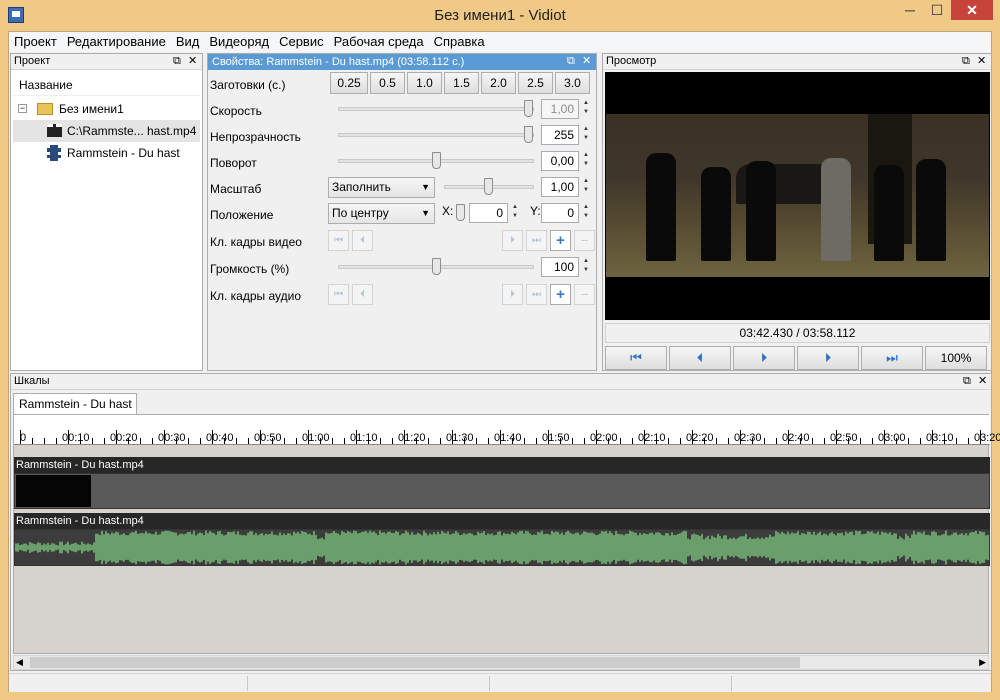  I want to click on sequence-tab: Rammstein - Du hast, so click(75, 403).